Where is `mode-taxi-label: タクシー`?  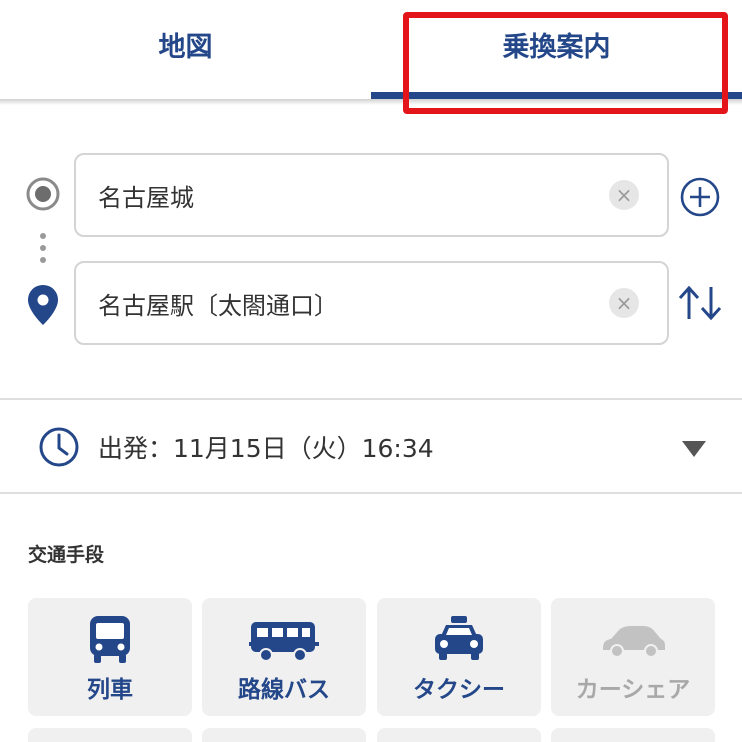
mode-taxi-label: タクシー is located at coordinates (459, 690).